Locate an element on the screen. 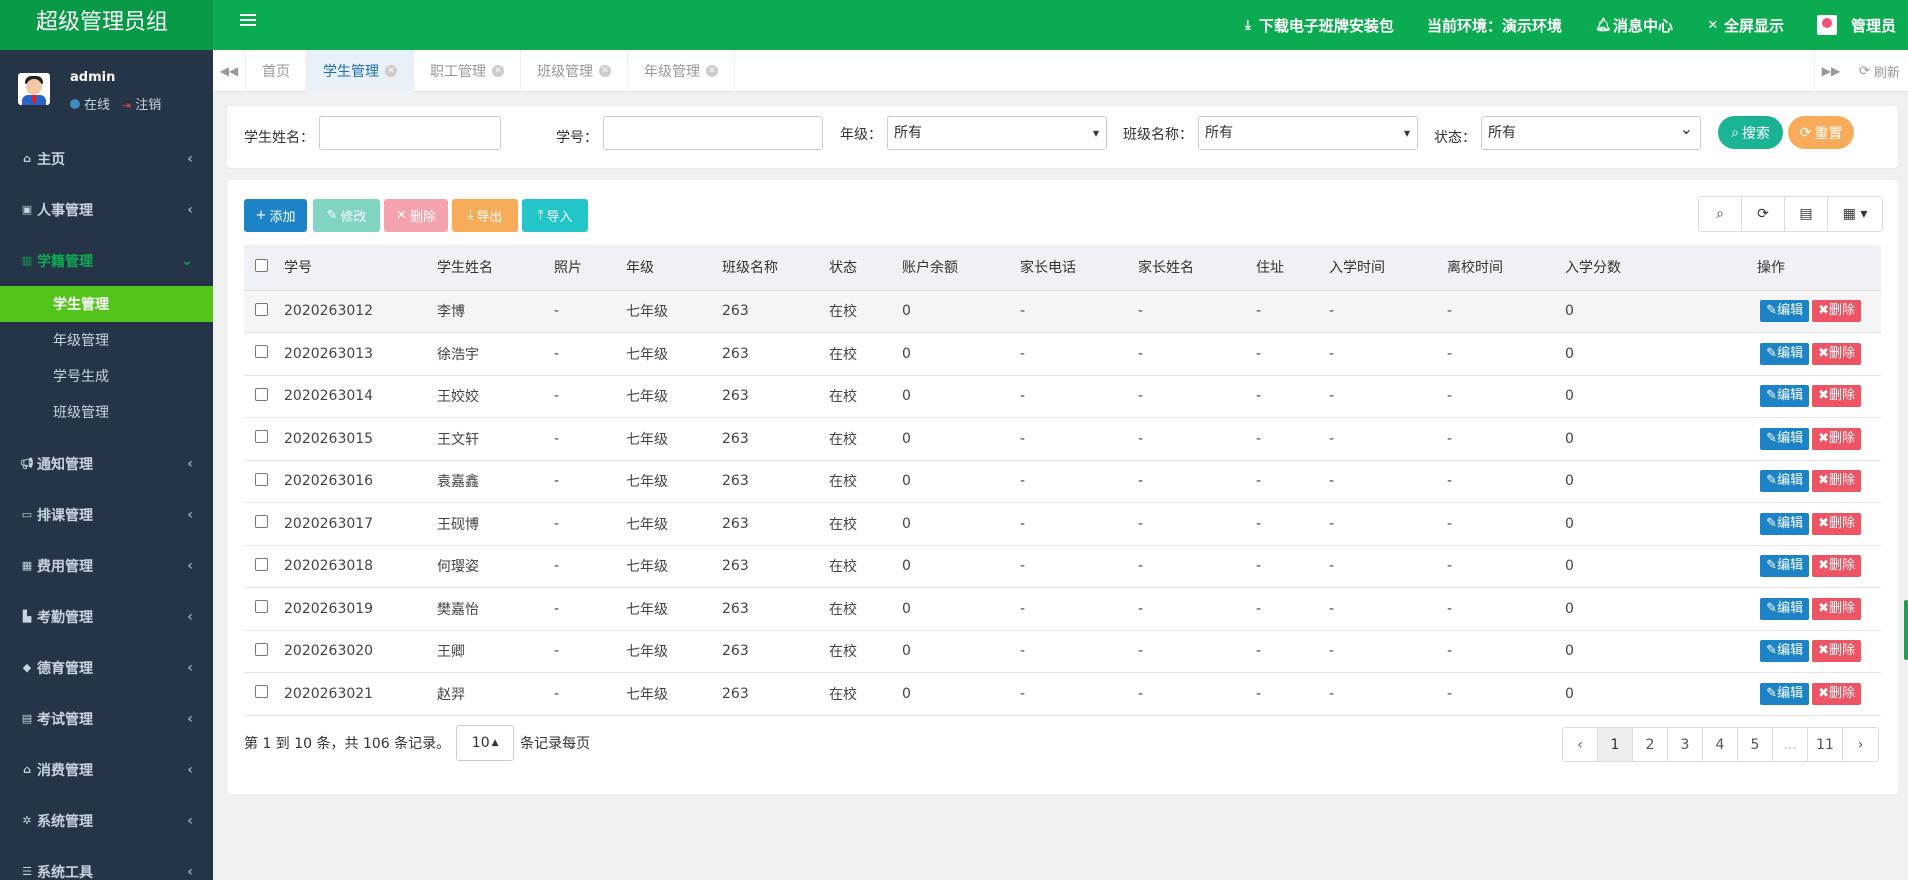 The width and height of the screenshot is (1908, 880). column-header: 学号 is located at coordinates (360, 268).